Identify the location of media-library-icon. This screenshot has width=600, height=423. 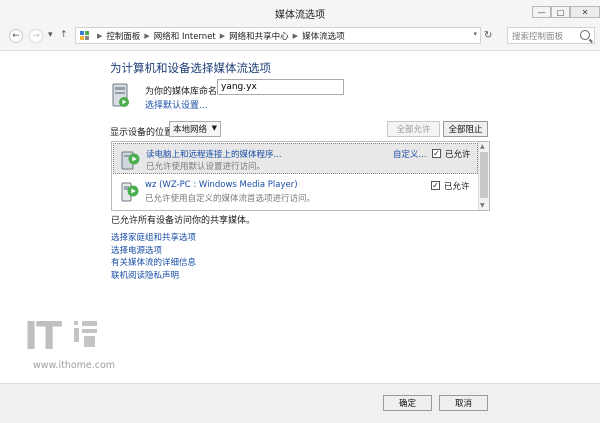
(120, 95).